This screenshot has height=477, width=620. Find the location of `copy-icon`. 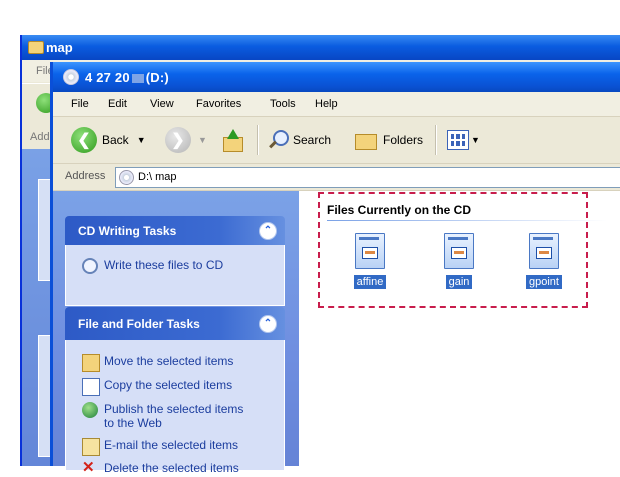

copy-icon is located at coordinates (91, 387).